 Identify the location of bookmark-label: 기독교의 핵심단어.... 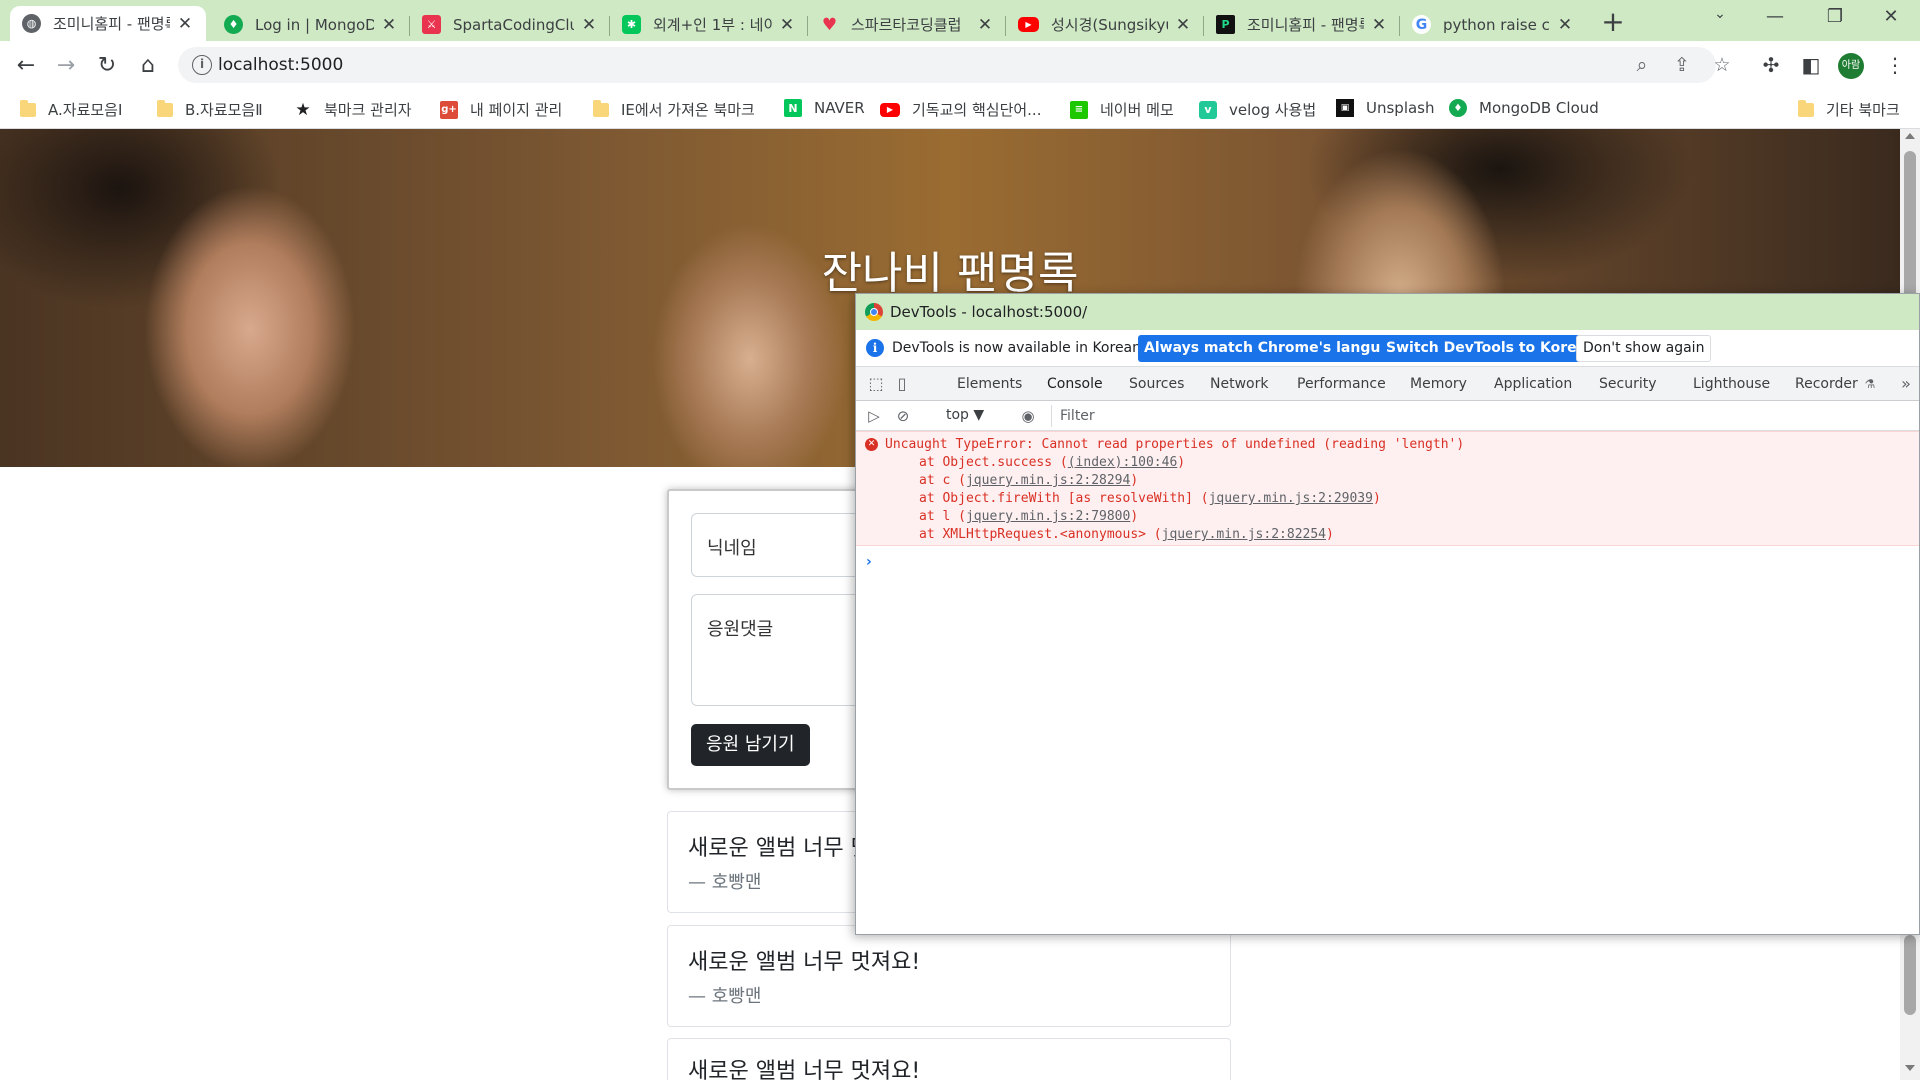
(977, 110).